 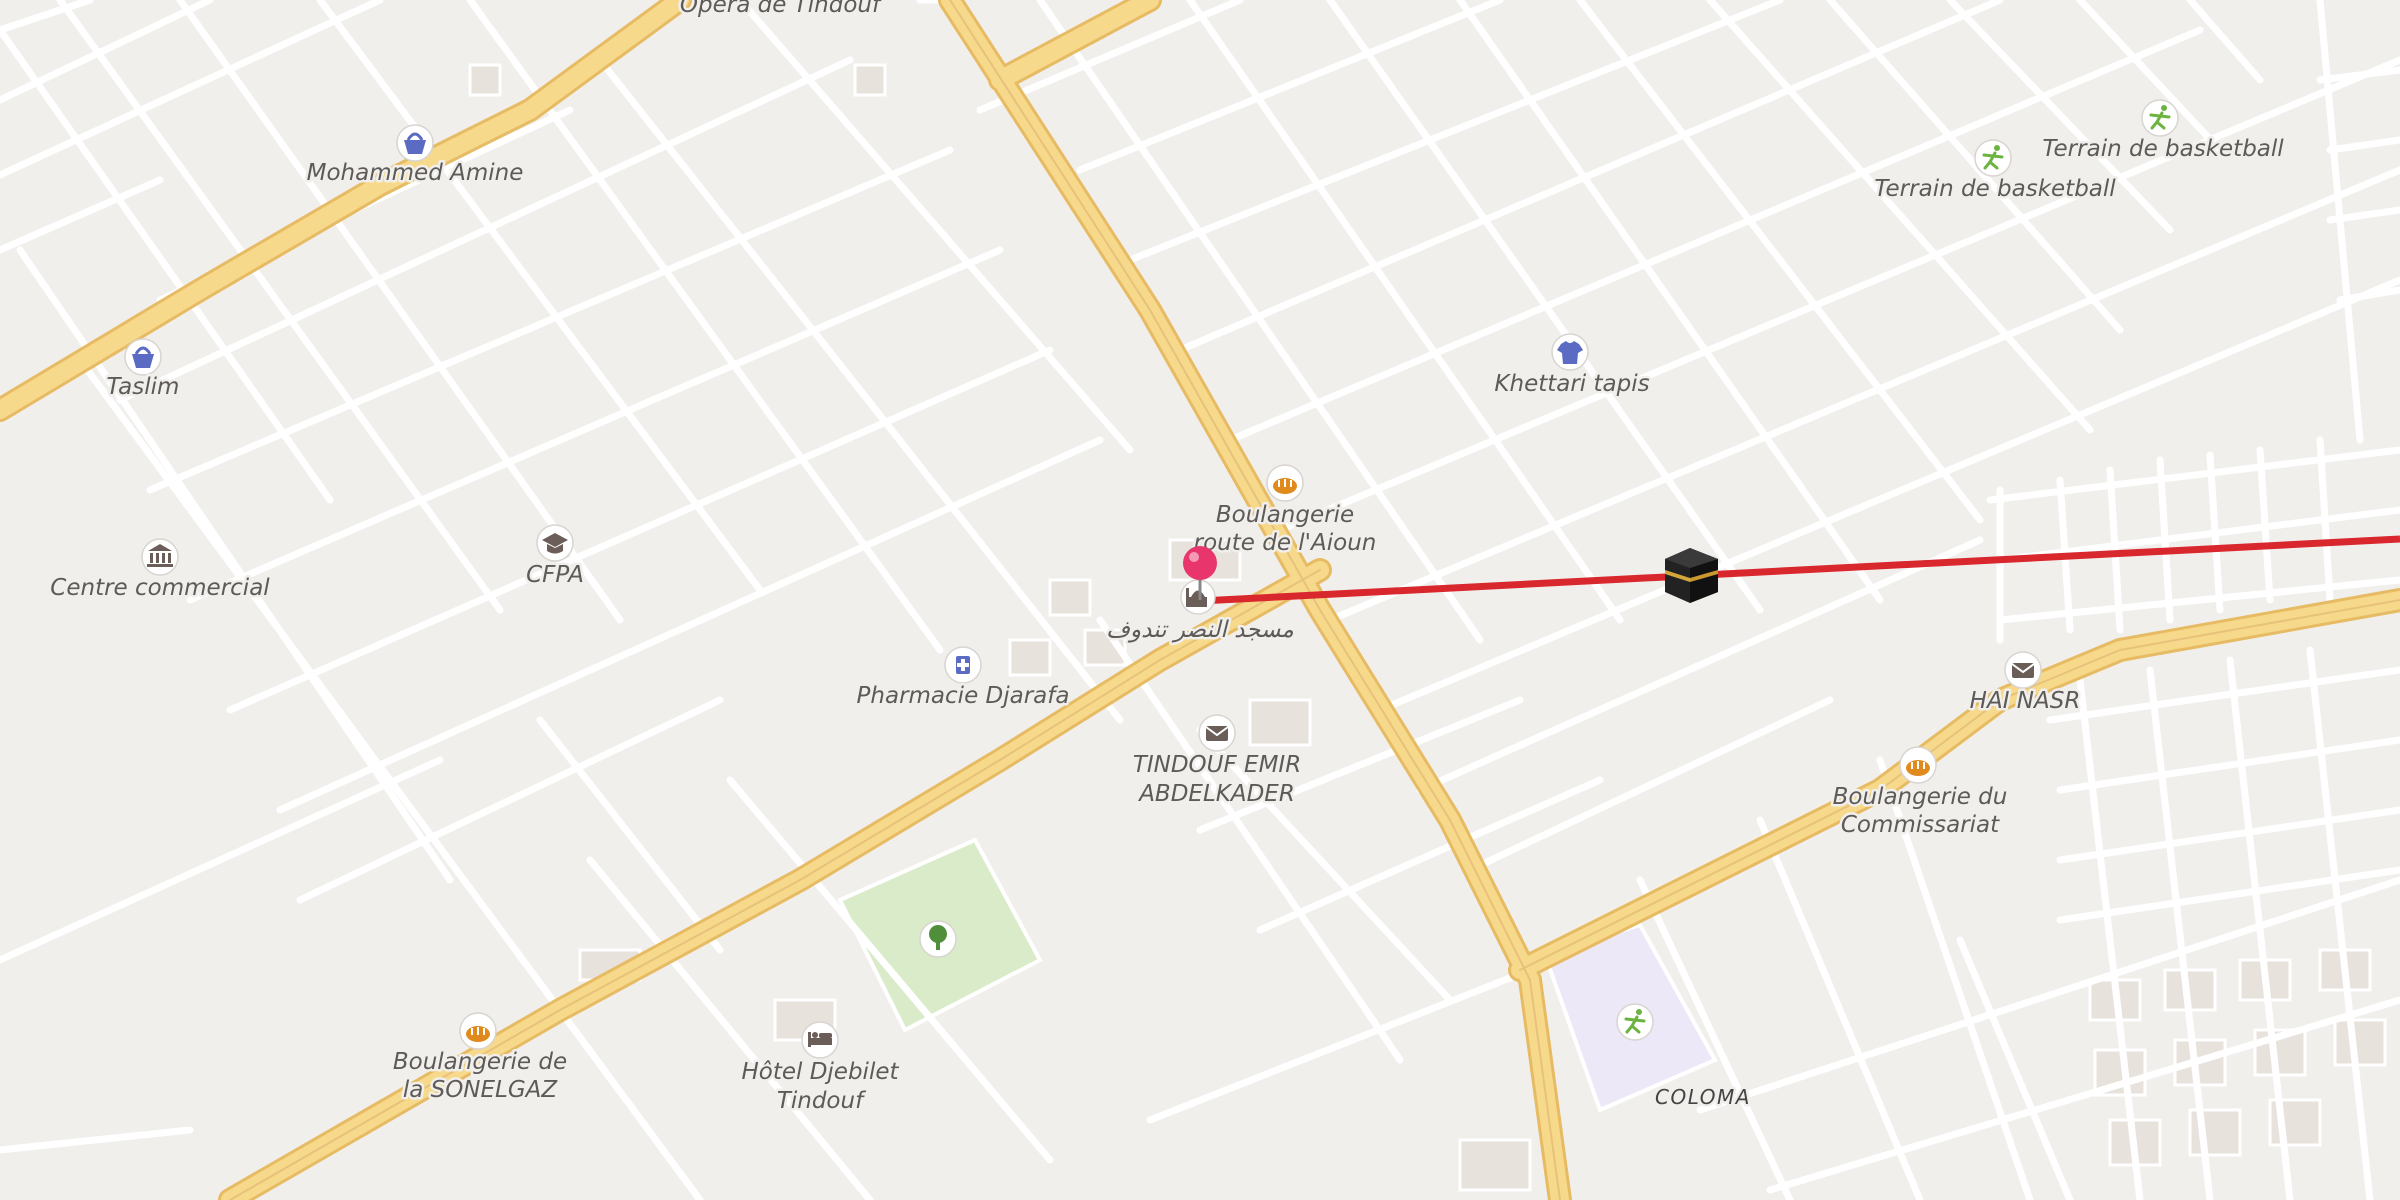 I want to click on poi-park, so click(x=938, y=939).